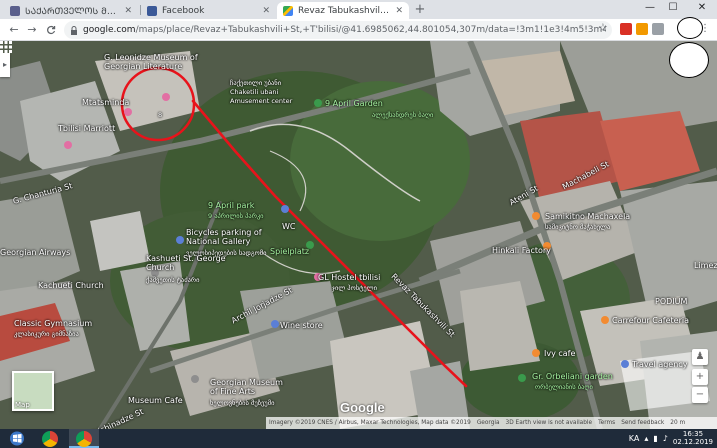 The image size is (717, 448). I want to click on label-museum-cafe: Museum Cafe, so click(155, 400).